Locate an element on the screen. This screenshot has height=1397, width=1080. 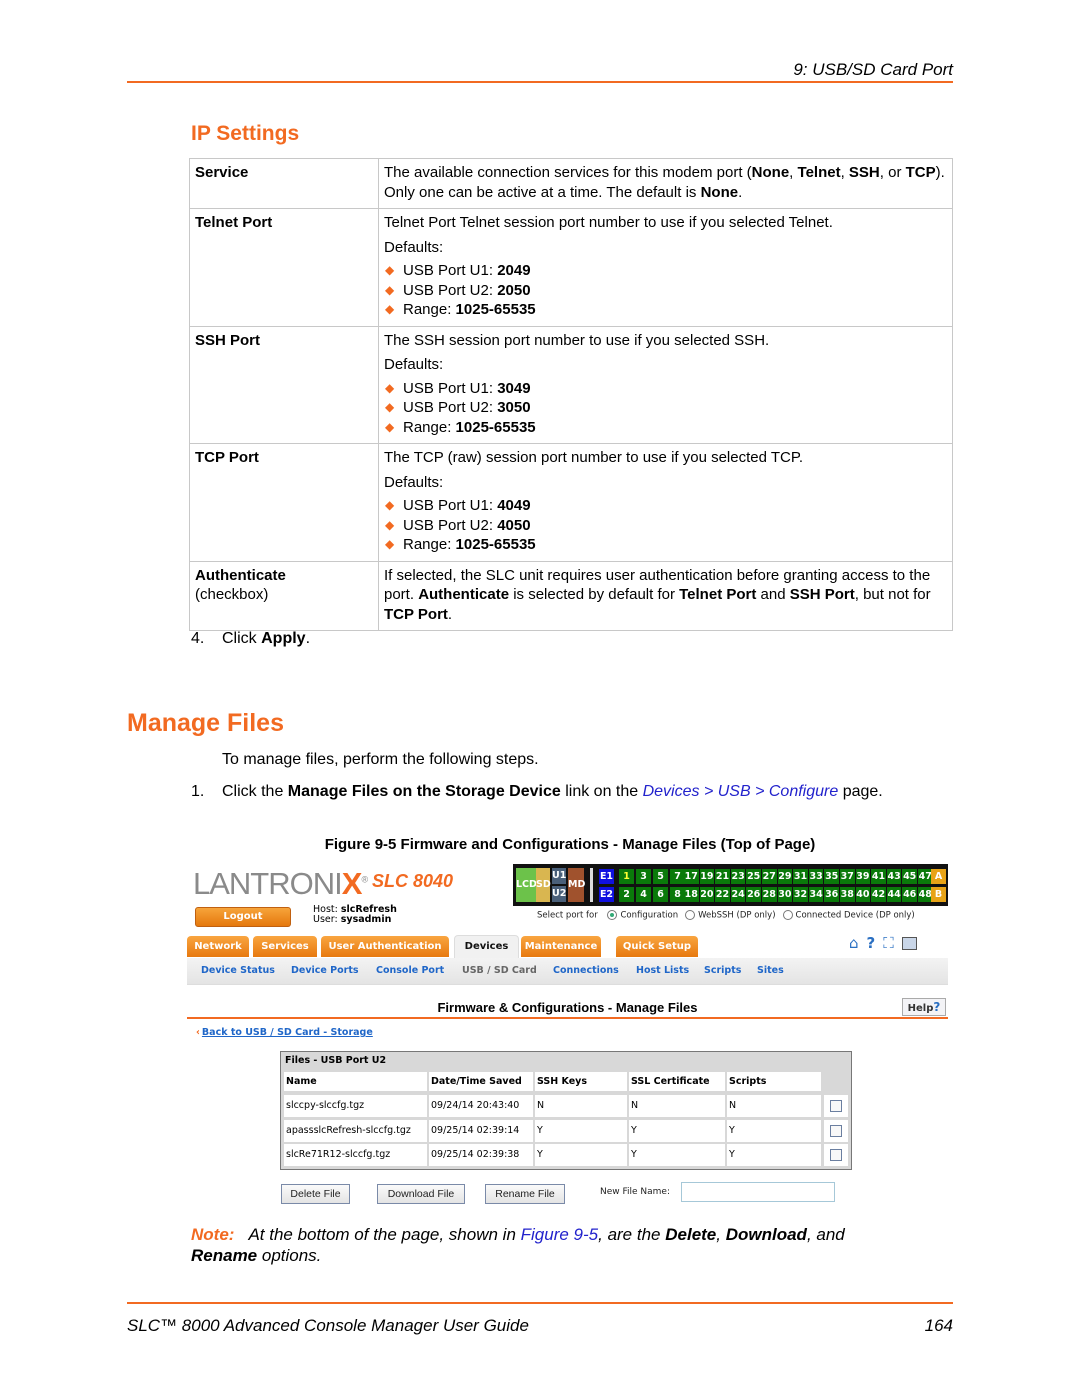
port-19: 19 is located at coordinates (707, 876).